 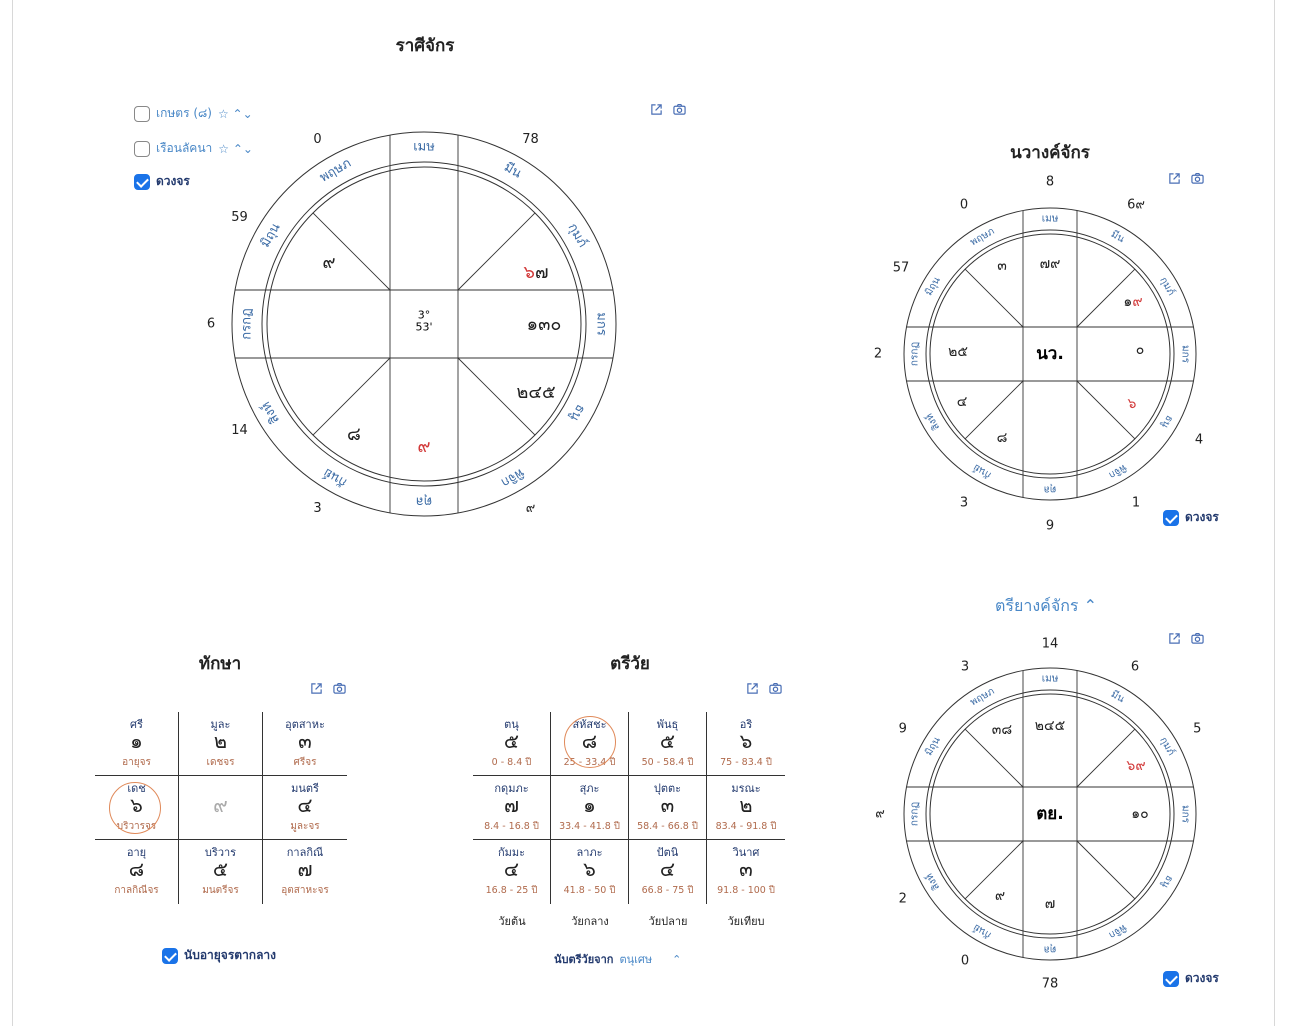 What do you see at coordinates (305, 852) in the screenshot?
I see `cell-title: กาลกิณี` at bounding box center [305, 852].